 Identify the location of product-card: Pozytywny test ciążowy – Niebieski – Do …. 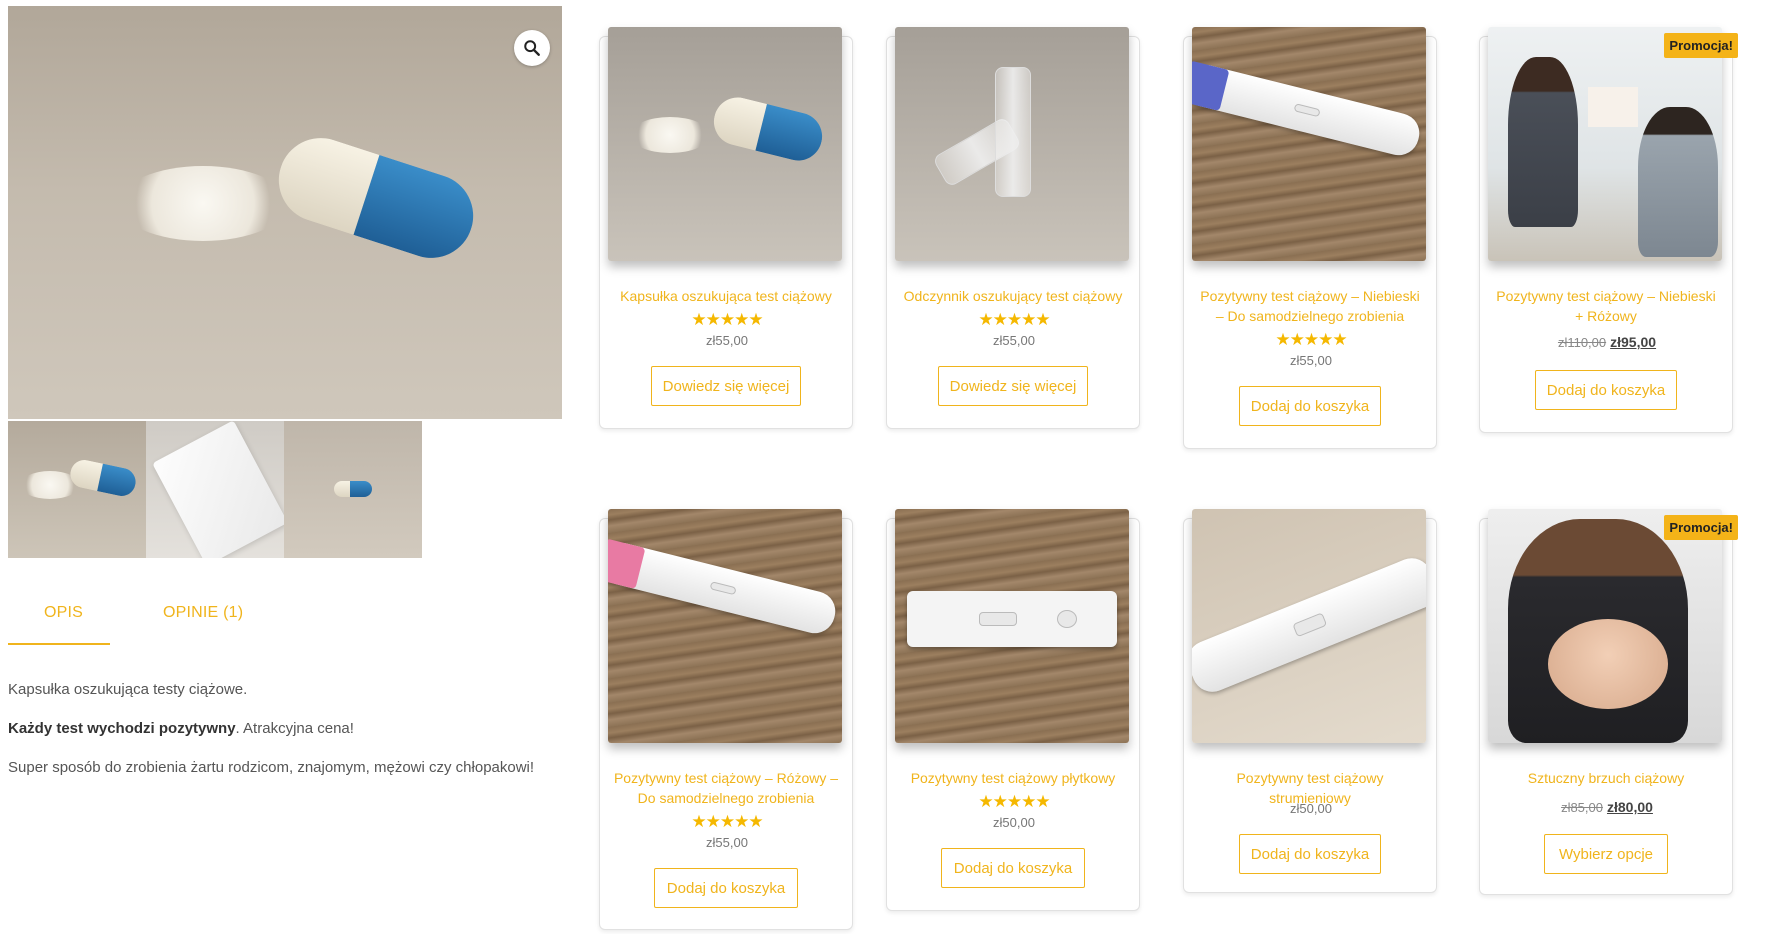
(1310, 238).